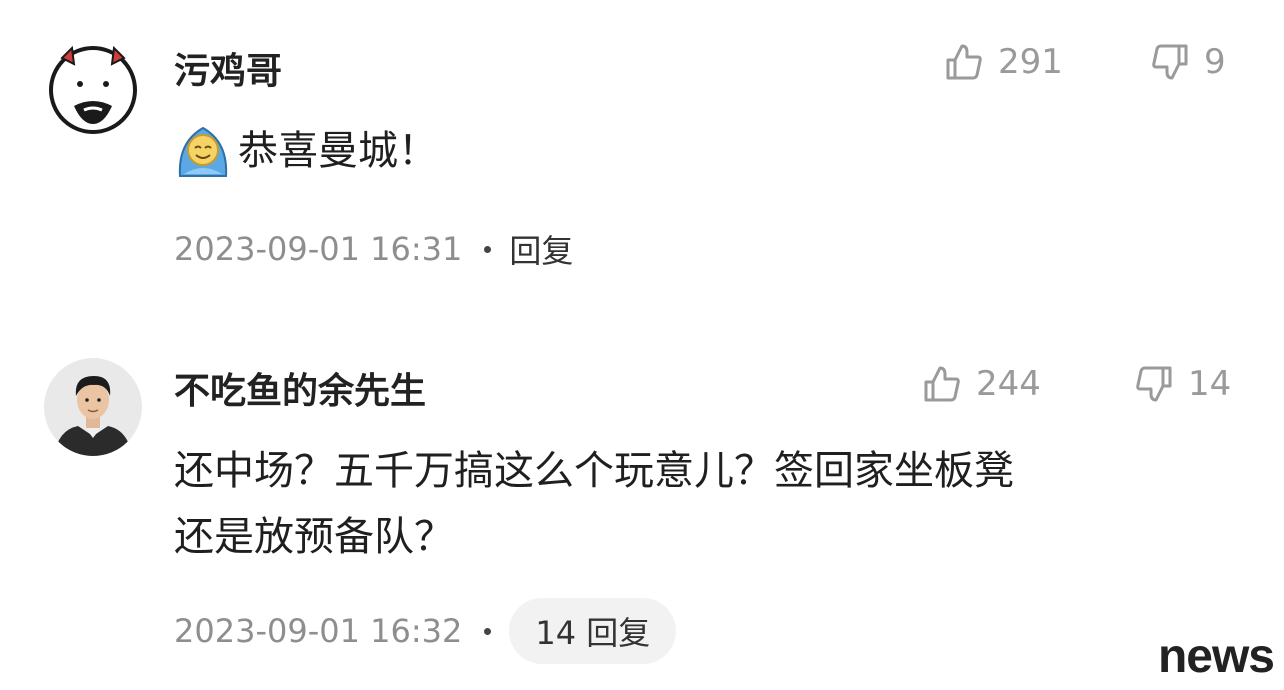  I want to click on timestamp: 2023-09-01 16:31, so click(318, 249).